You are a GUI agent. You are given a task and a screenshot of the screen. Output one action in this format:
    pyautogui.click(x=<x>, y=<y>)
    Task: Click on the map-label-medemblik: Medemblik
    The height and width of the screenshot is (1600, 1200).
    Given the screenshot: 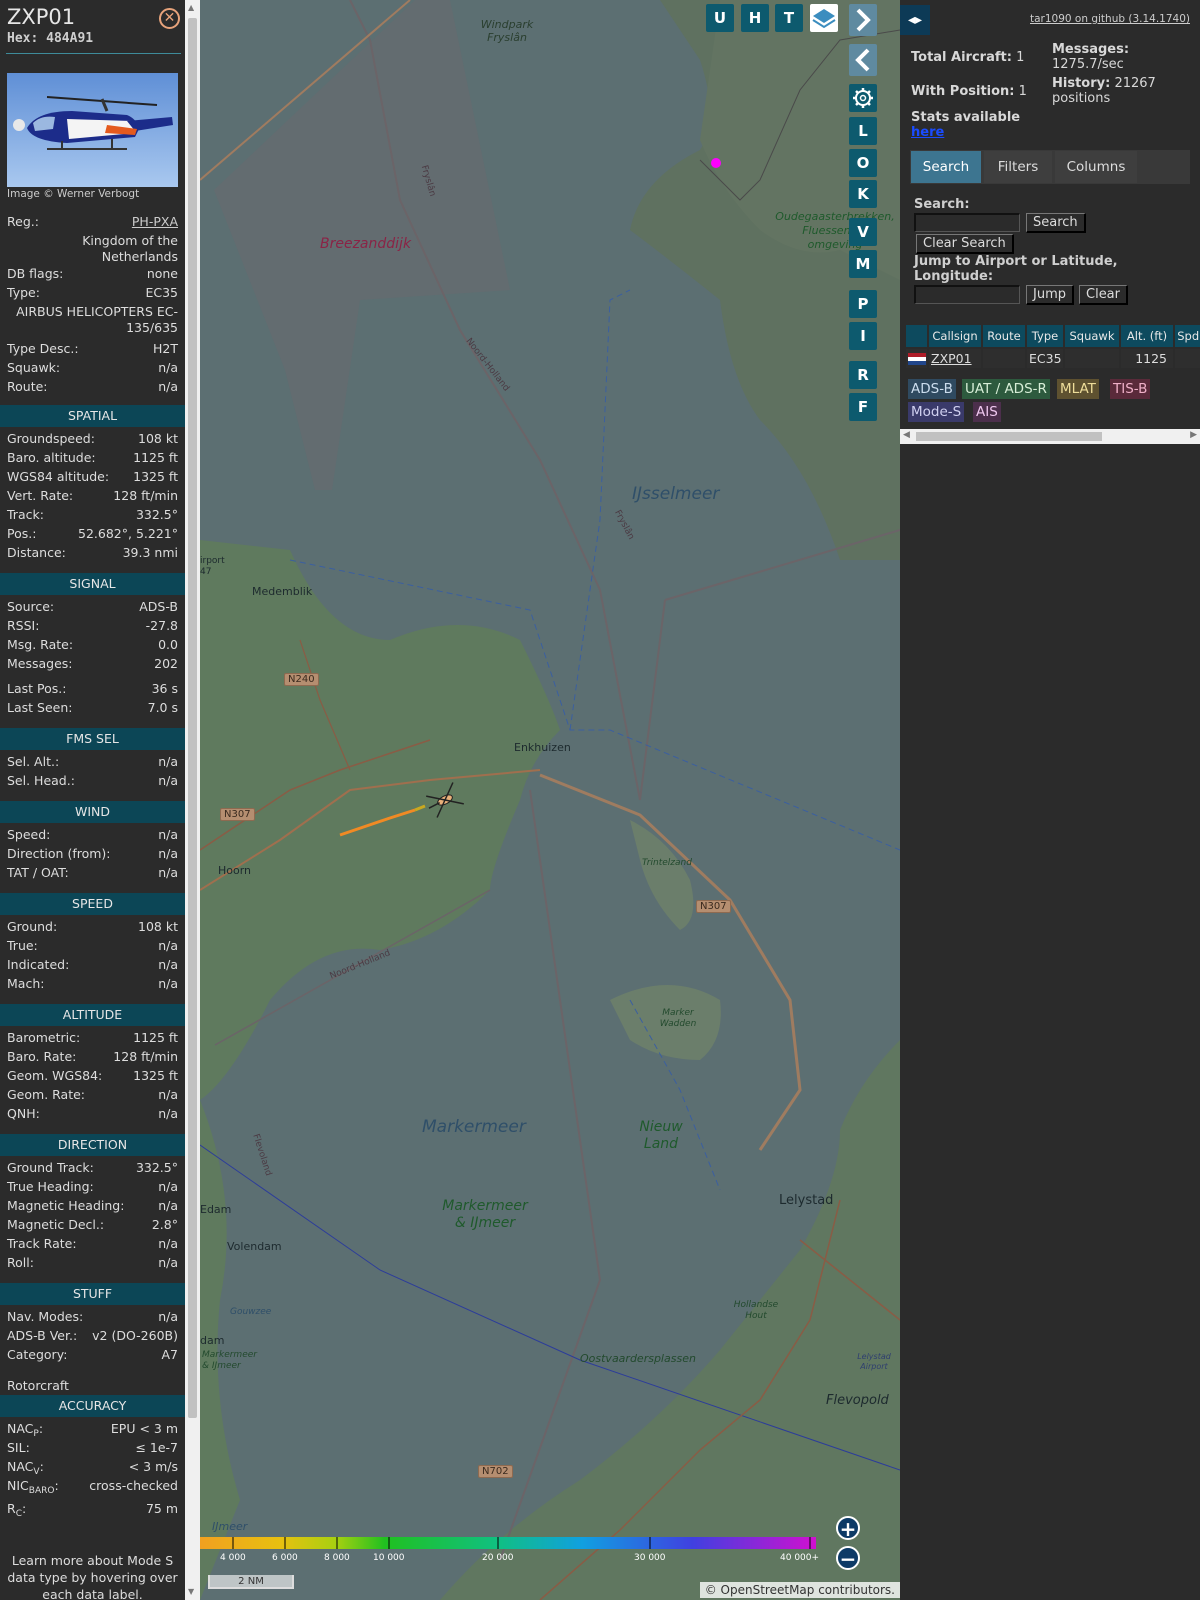 What is the action you would take?
    pyautogui.click(x=282, y=591)
    